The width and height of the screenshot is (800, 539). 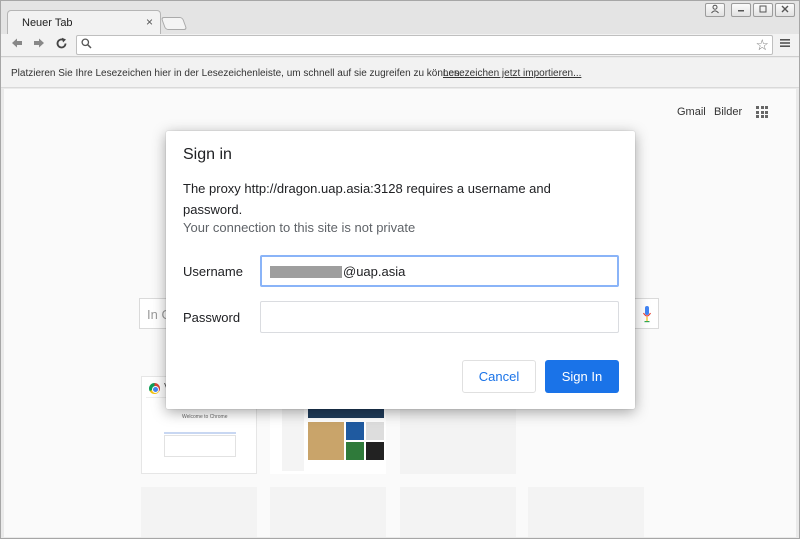 What do you see at coordinates (154, 388) in the screenshot?
I see `chrome-icon` at bounding box center [154, 388].